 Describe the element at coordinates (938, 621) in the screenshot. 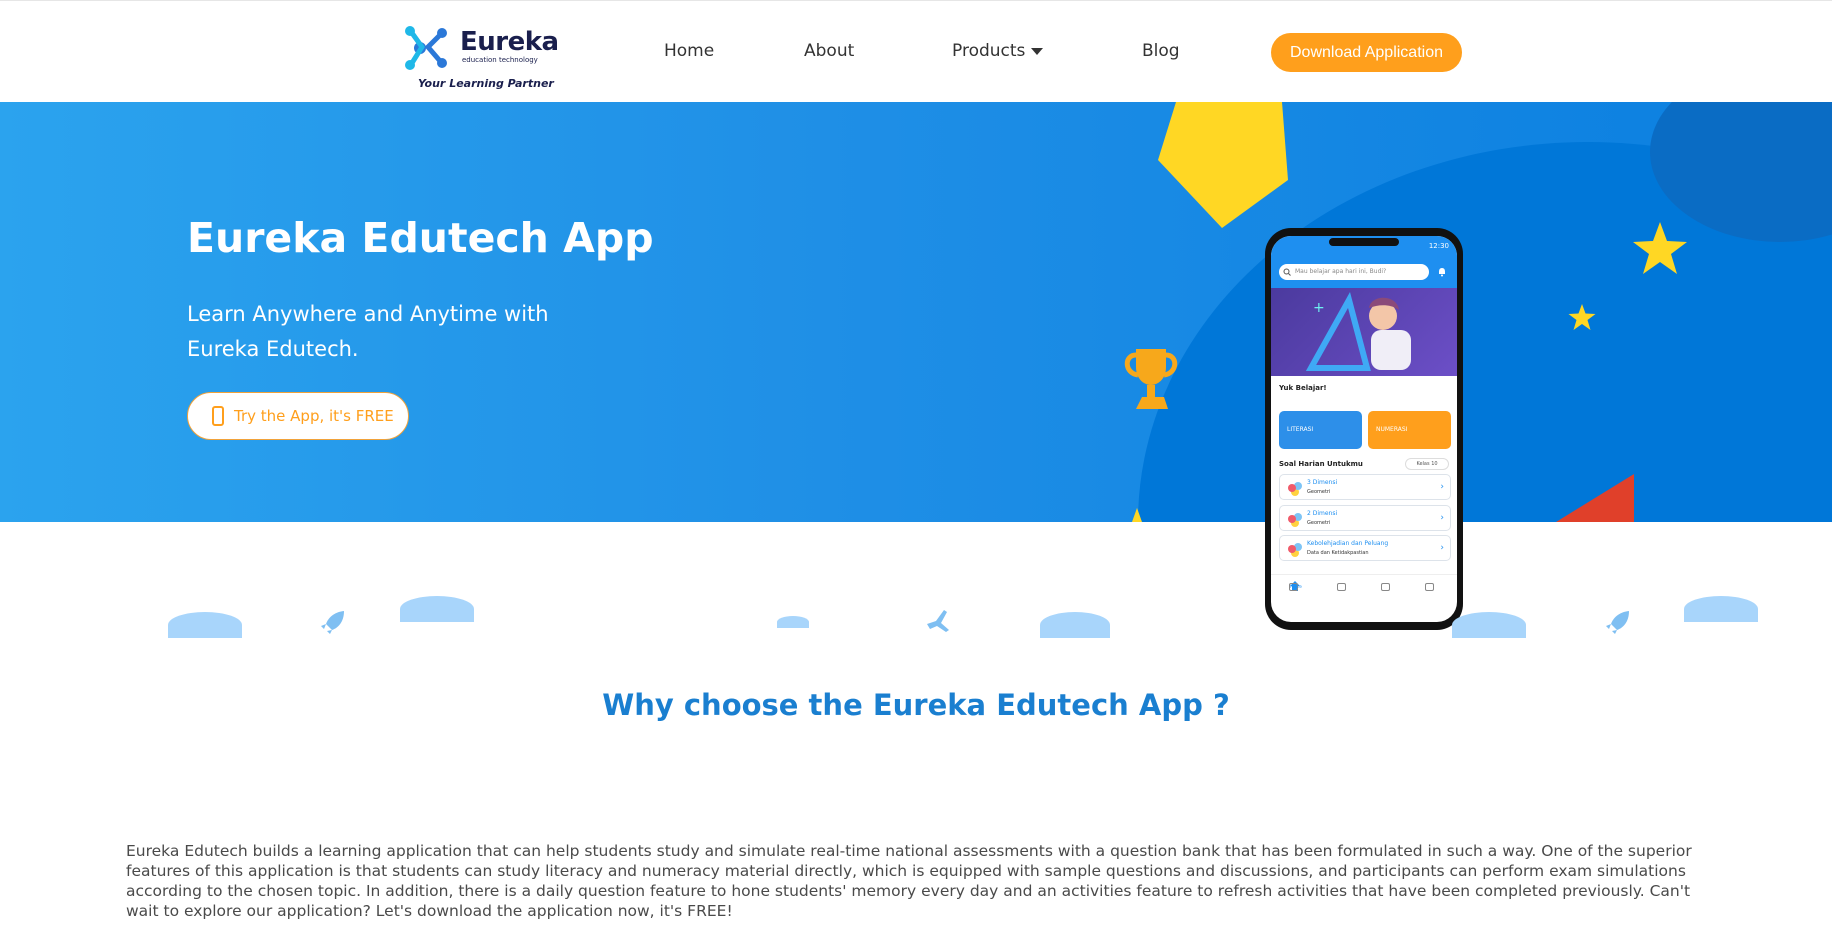

I see `airplane-icon` at that location.